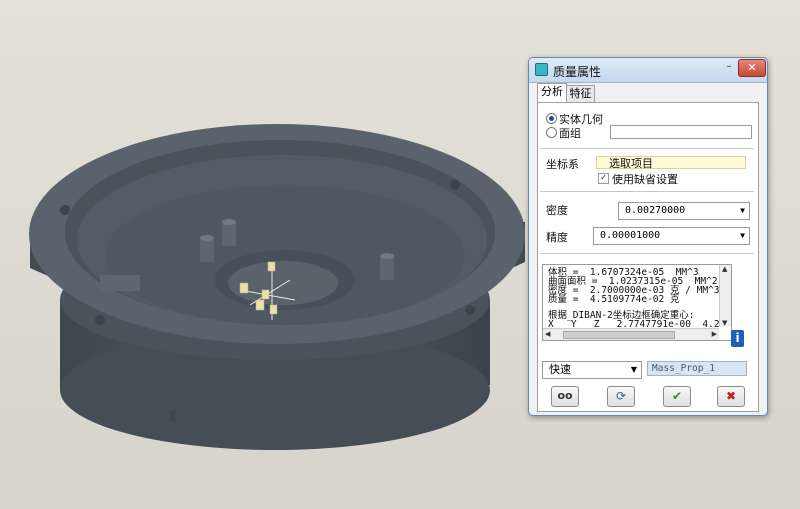 The height and width of the screenshot is (509, 800). What do you see at coordinates (592, 370) in the screenshot?
I see `mode-dropdown: 快速 ▼` at bounding box center [592, 370].